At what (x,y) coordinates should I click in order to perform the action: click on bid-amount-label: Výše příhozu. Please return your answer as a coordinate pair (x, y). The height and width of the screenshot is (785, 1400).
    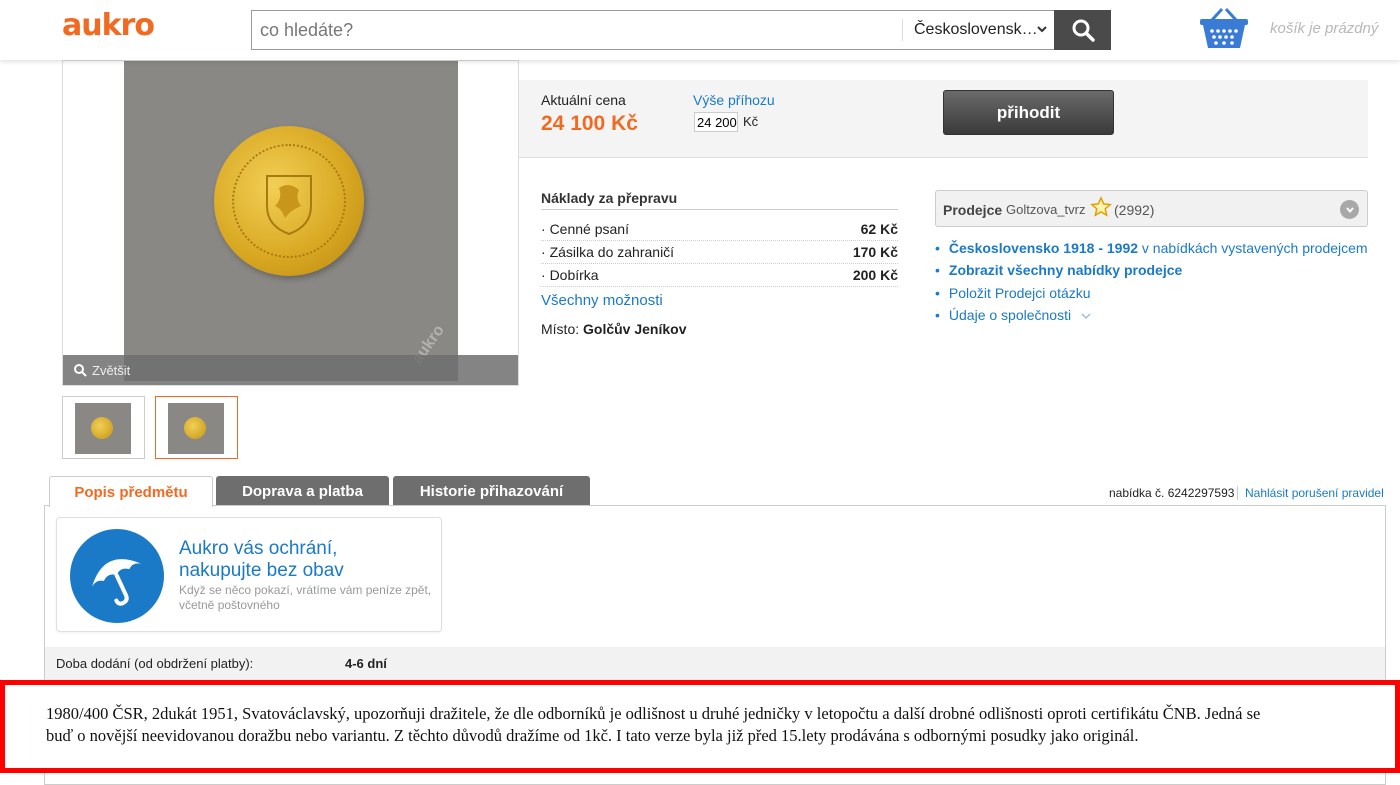
    Looking at the image, I should click on (734, 100).